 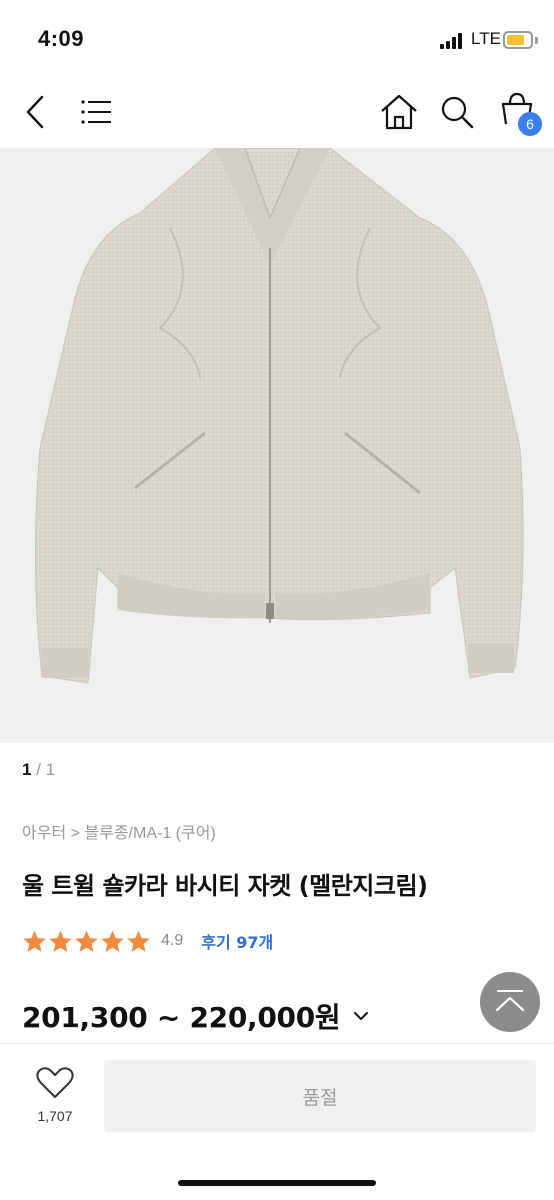 I want to click on scroll-top-button, so click(x=510, y=1002).